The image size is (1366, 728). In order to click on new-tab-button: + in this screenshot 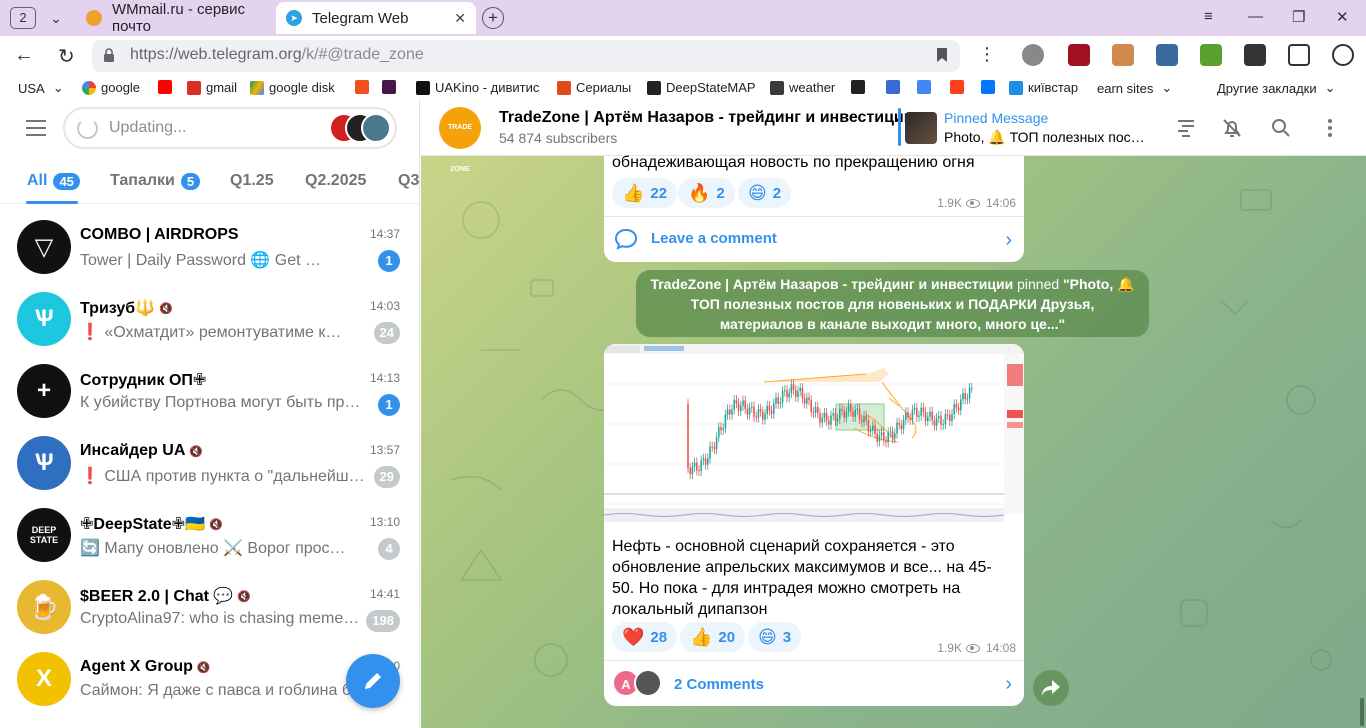, I will do `click(493, 18)`.